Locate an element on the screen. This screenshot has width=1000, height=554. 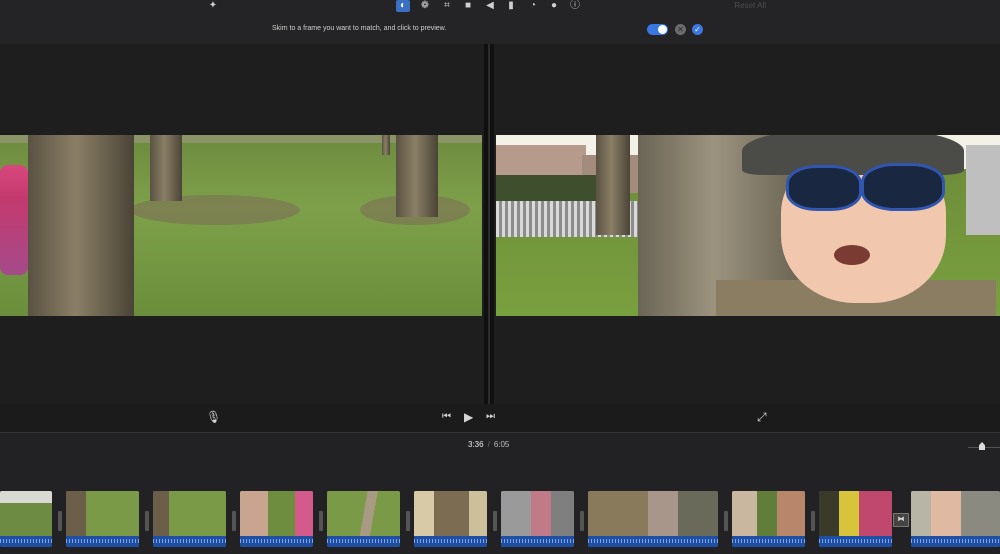
color-balance-icon: ◐ is located at coordinates (403, 6).